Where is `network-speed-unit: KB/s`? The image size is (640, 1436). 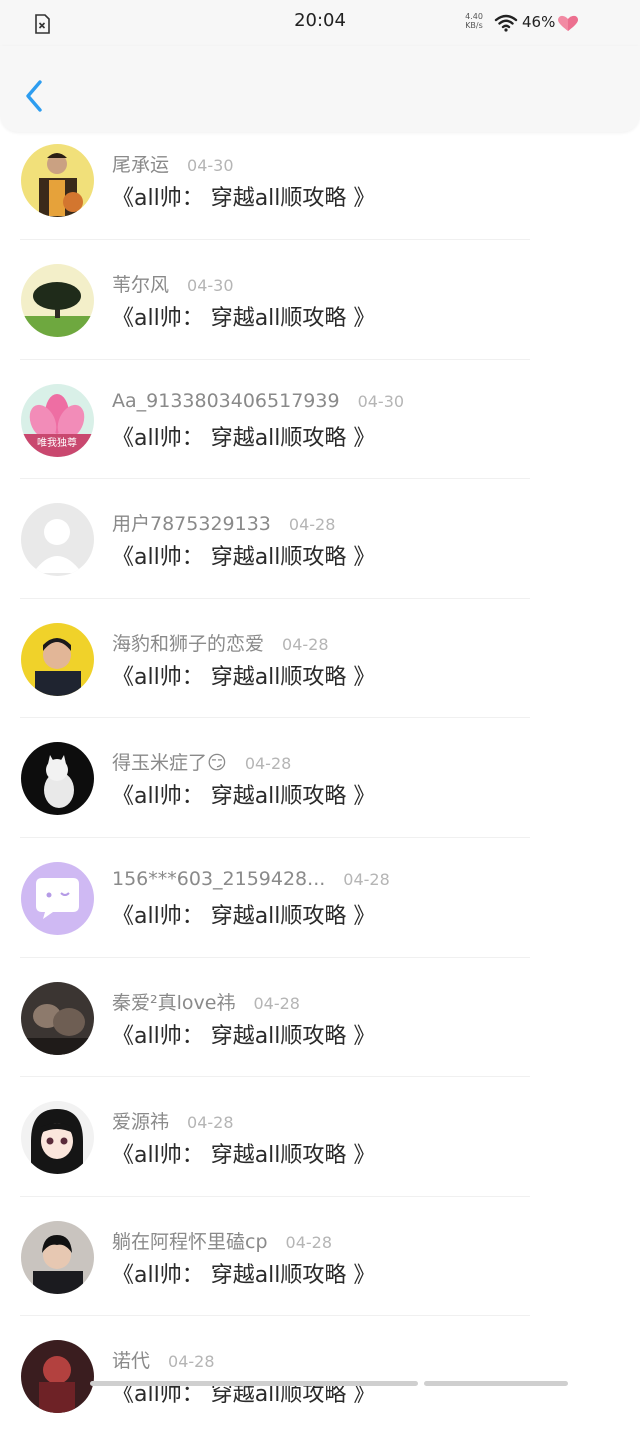 network-speed-unit: KB/s is located at coordinates (474, 25).